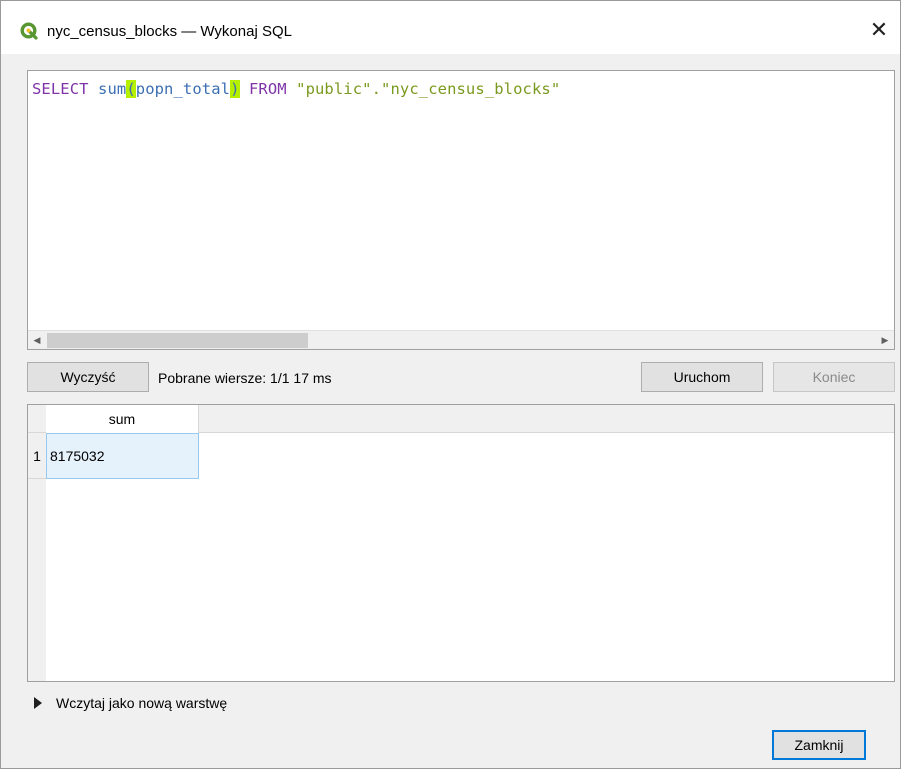  I want to click on scroll-left-arrow-icon: ◀, so click(37, 340).